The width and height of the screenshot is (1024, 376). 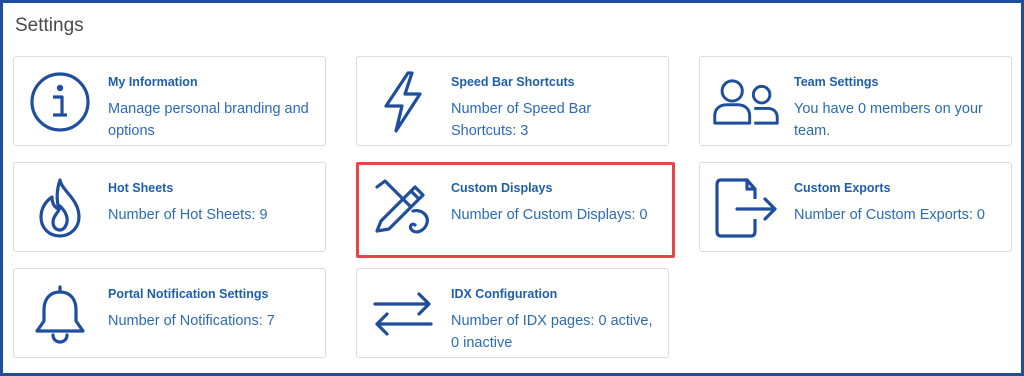 I want to click on card-title: IDX Configuration, so click(x=504, y=294).